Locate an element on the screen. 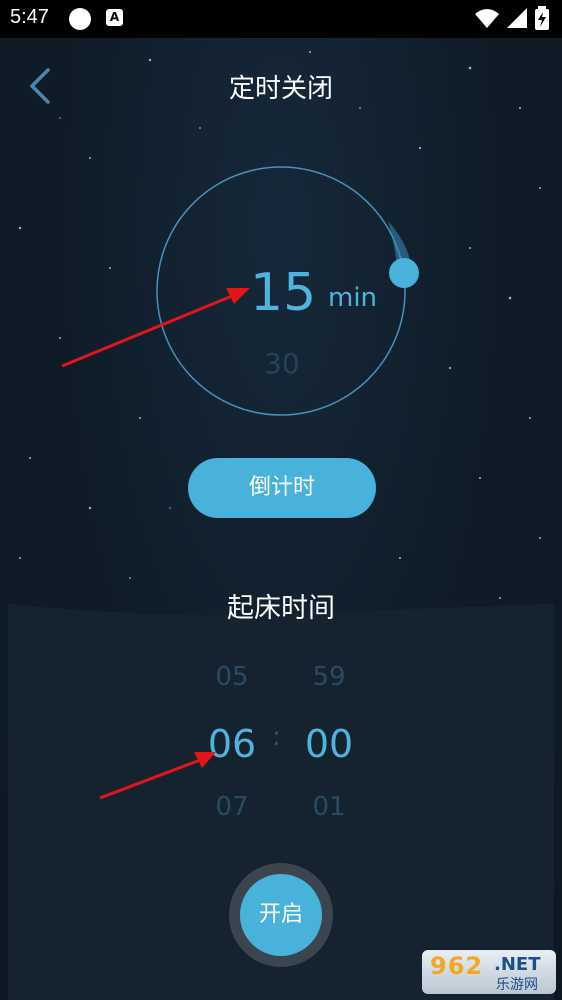  status-bar: 5:47 A is located at coordinates (281, 19).